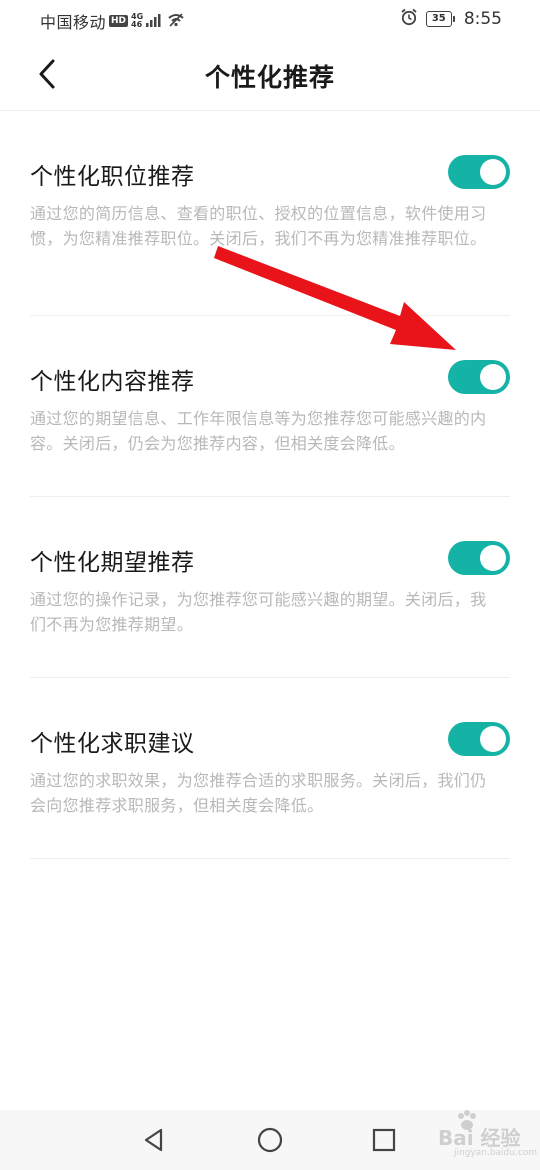  I want to click on clock-time: 8:55, so click(482, 19).